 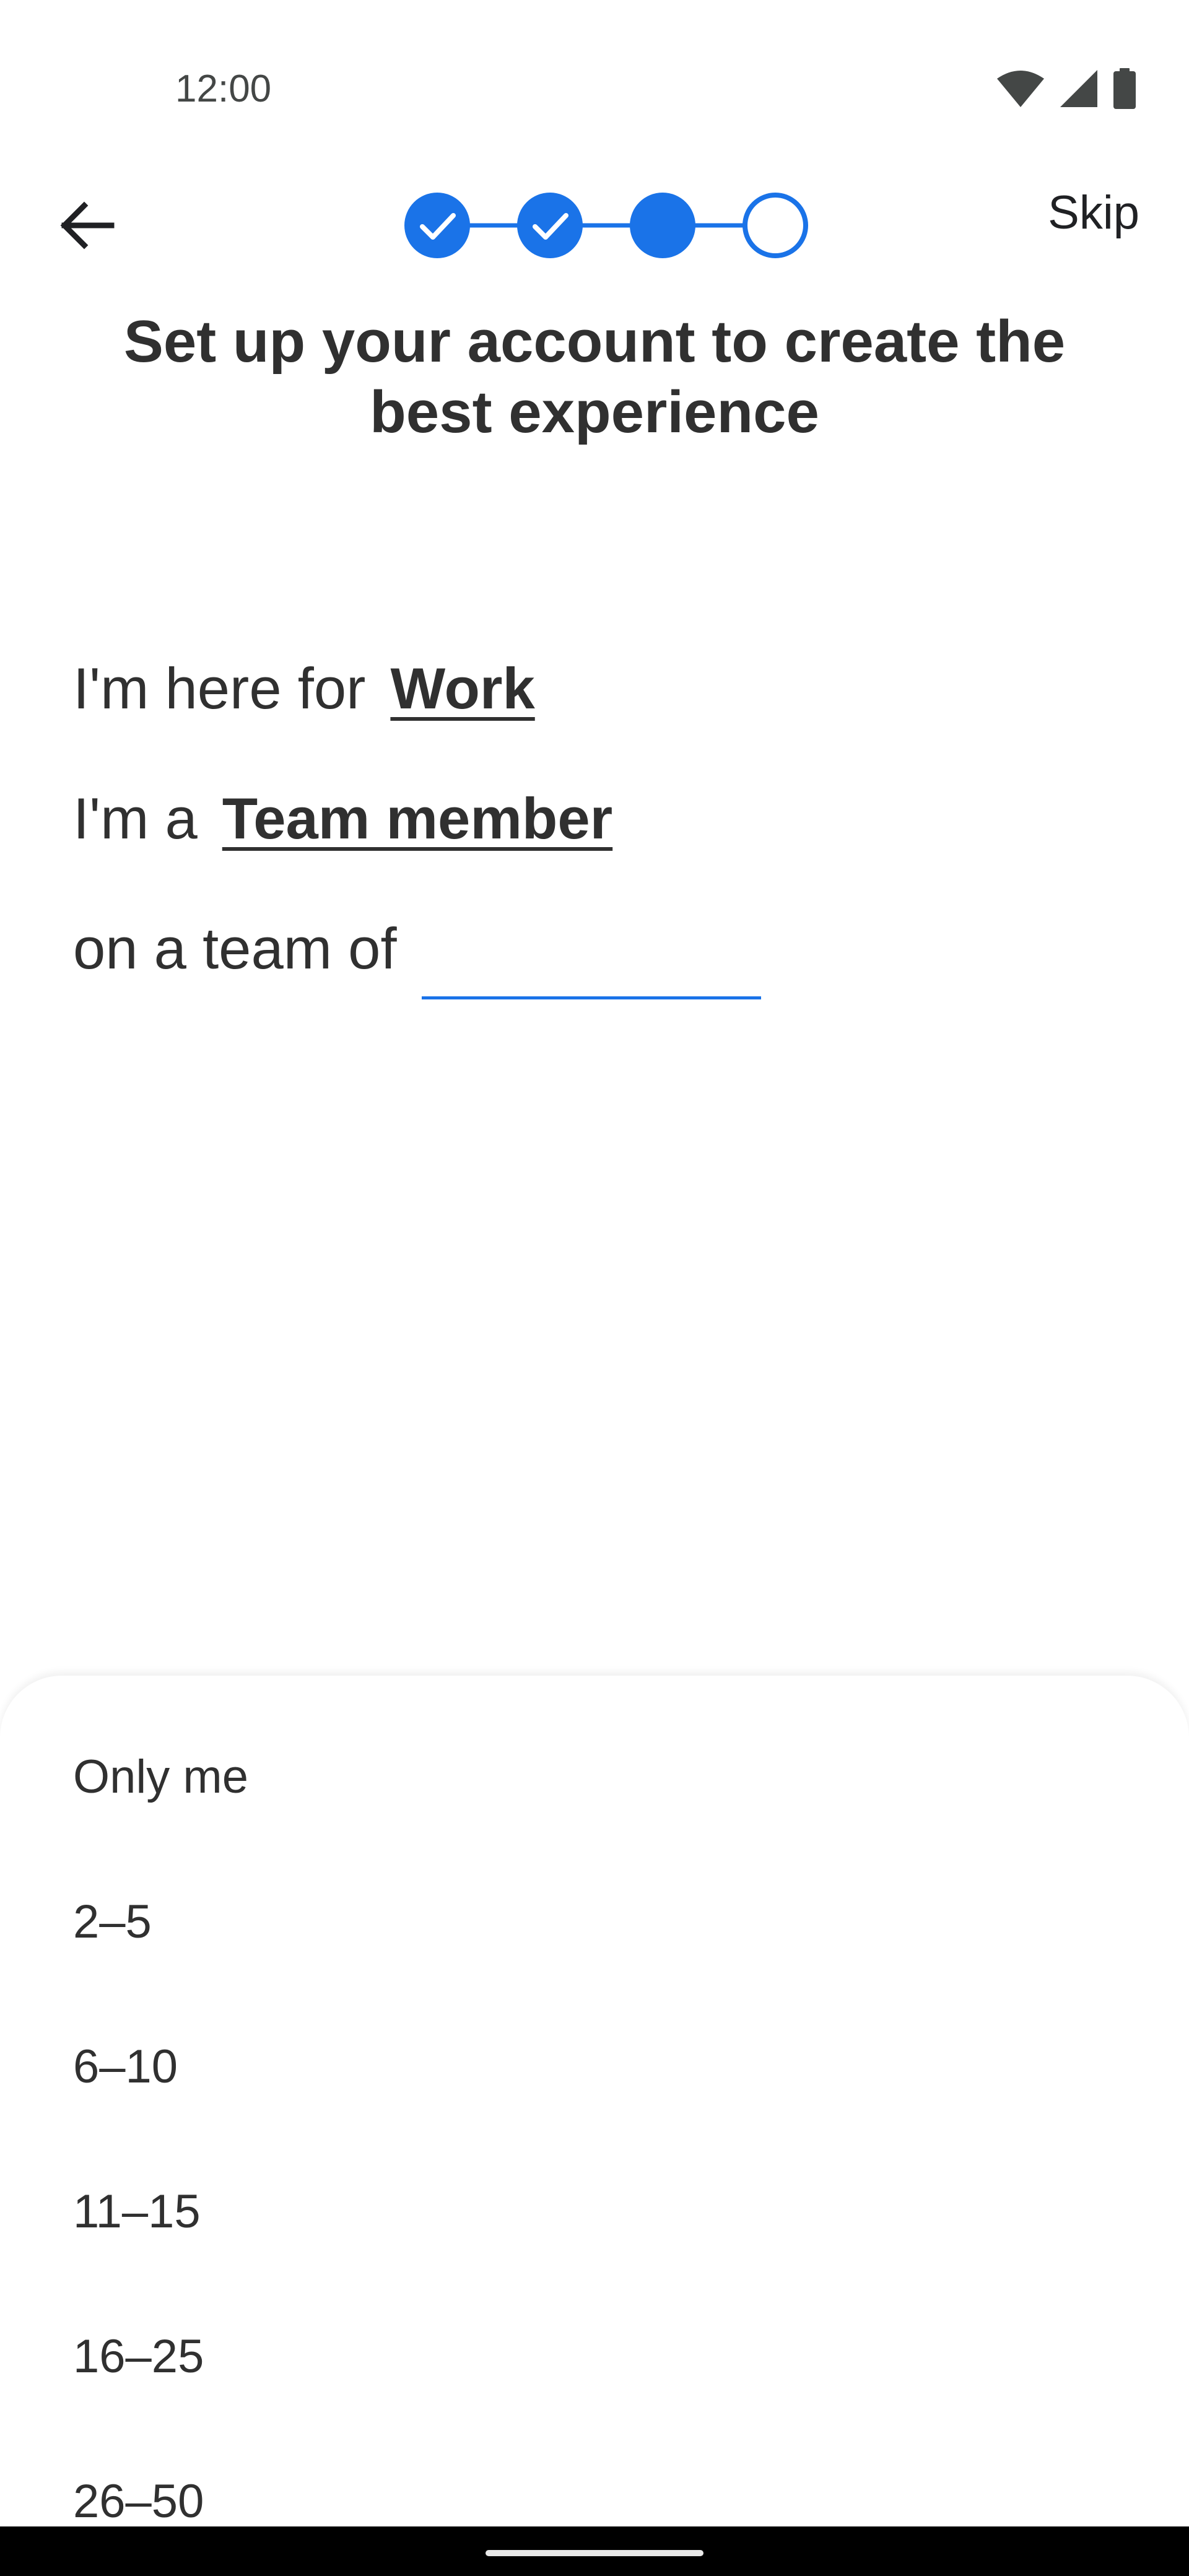 I want to click on team-label: on a team of, so click(x=235, y=948).